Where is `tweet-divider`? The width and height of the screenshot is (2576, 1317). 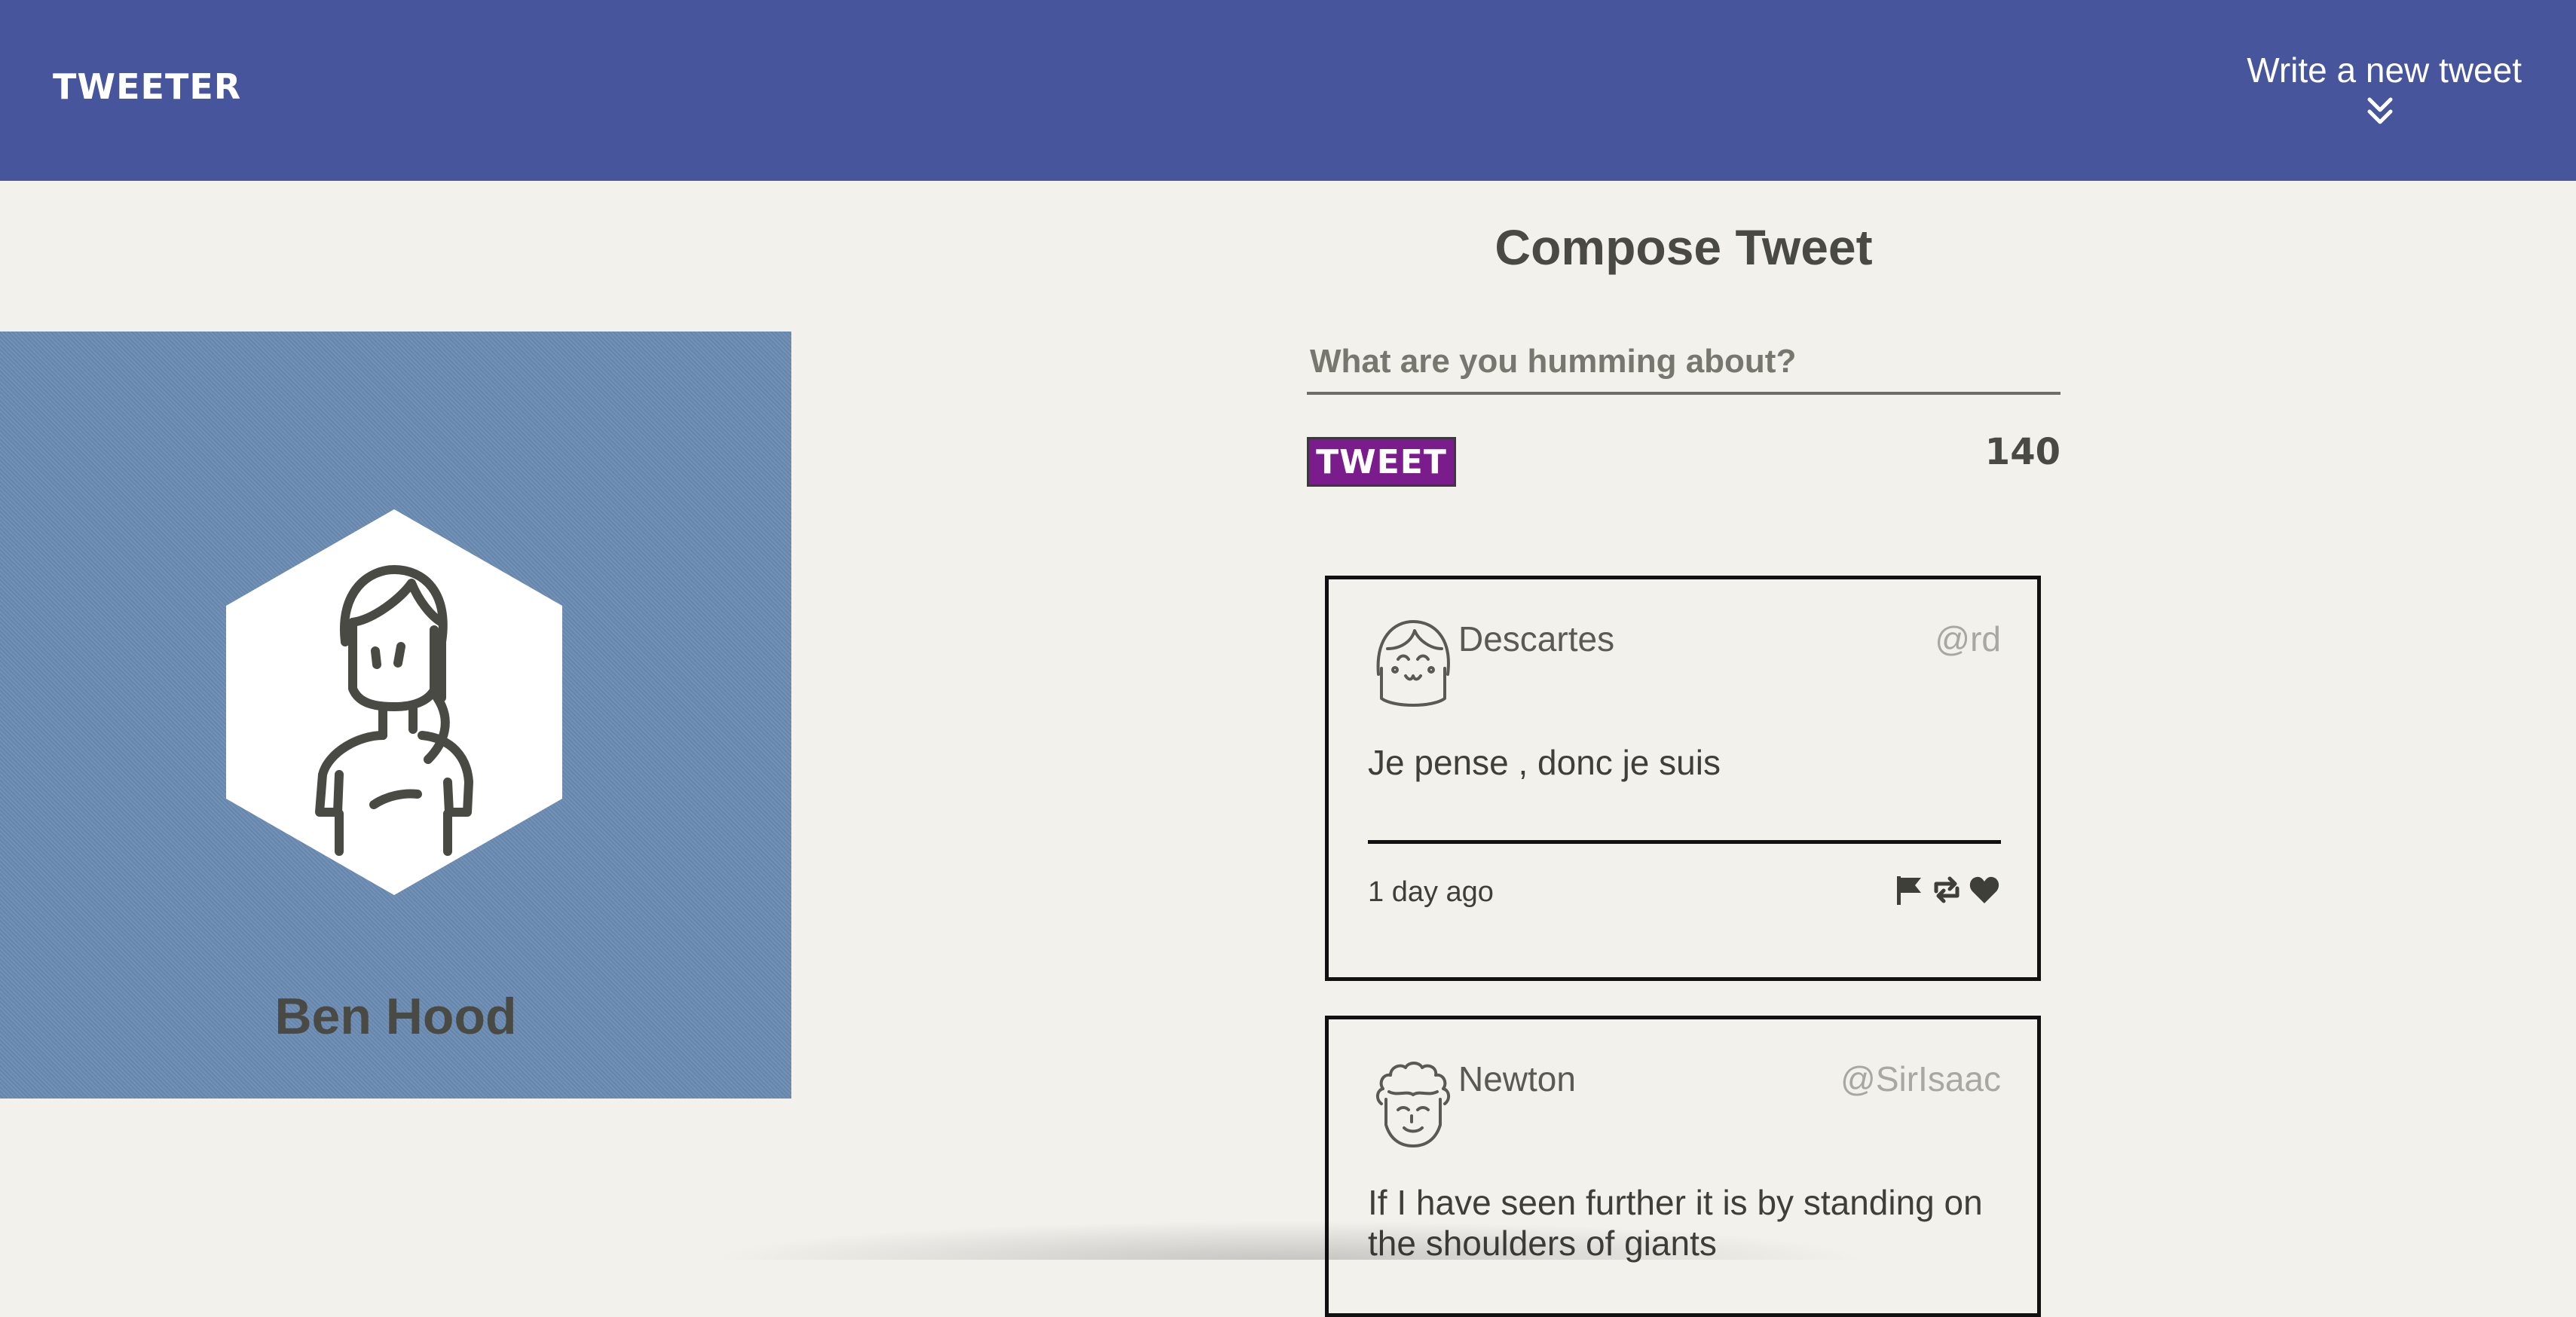
tweet-divider is located at coordinates (1684, 842).